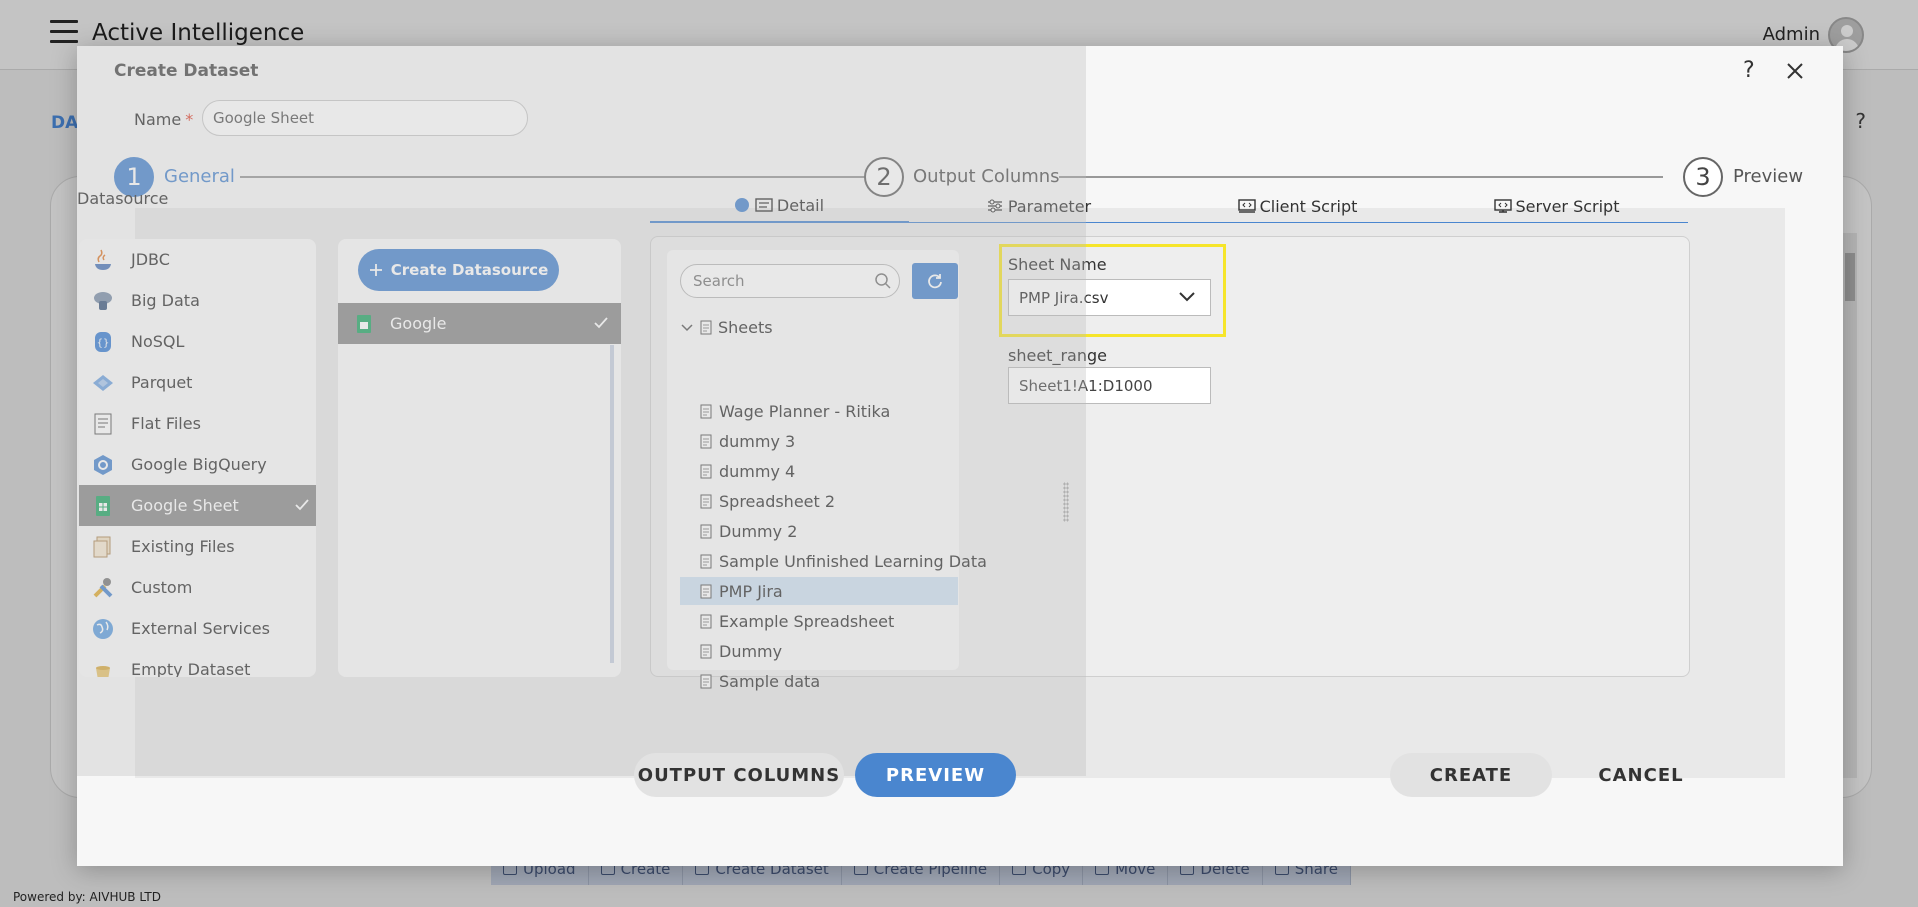 Image resolution: width=1918 pixels, height=907 pixels. What do you see at coordinates (199, 176) in the screenshot?
I see `step-1-label: General` at bounding box center [199, 176].